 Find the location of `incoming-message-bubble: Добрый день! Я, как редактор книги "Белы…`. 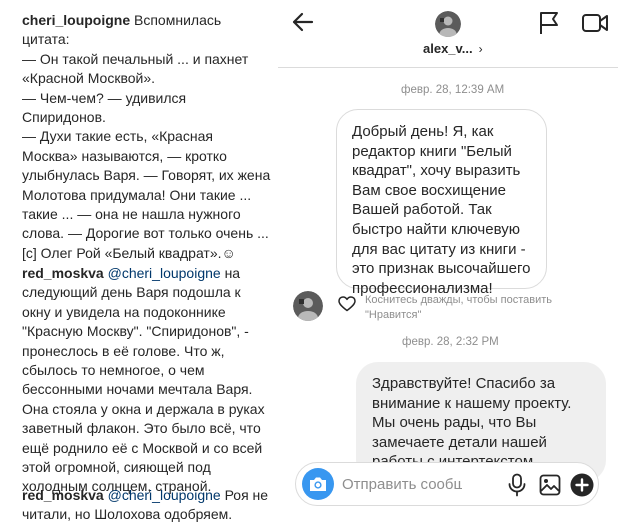

incoming-message-bubble: Добрый день! Я, как редактор книги "Белы… is located at coordinates (441, 203).